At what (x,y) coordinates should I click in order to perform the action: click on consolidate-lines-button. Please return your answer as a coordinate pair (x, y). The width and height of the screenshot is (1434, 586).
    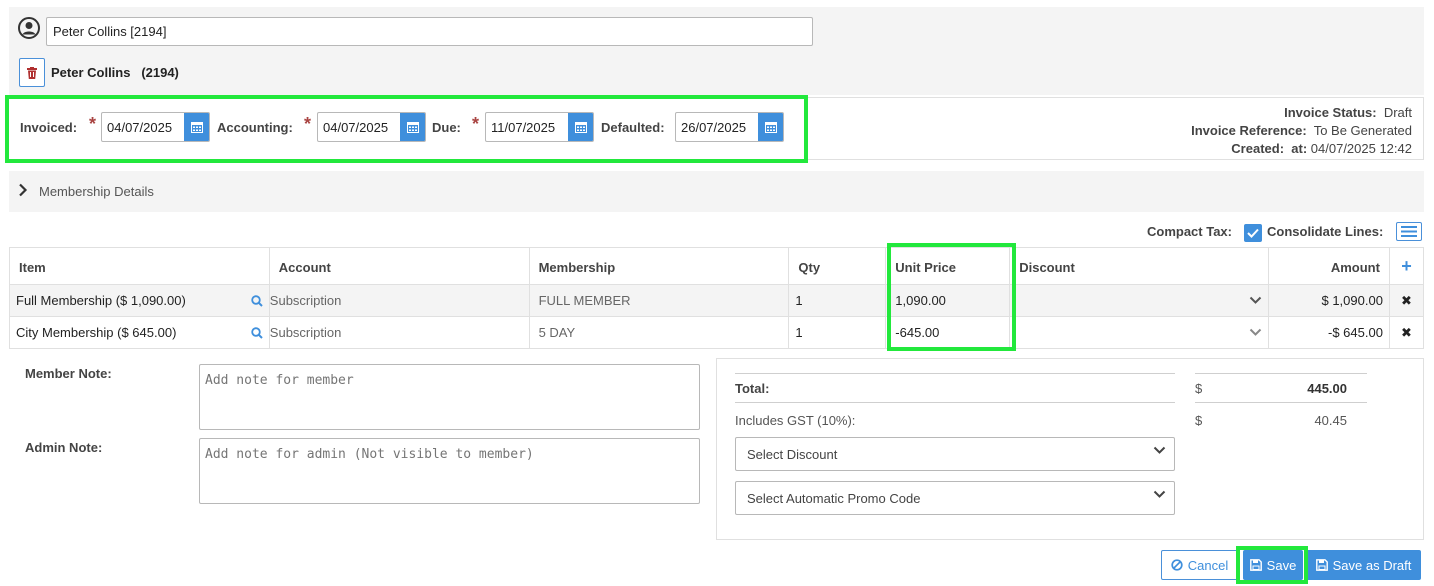
    Looking at the image, I should click on (1409, 231).